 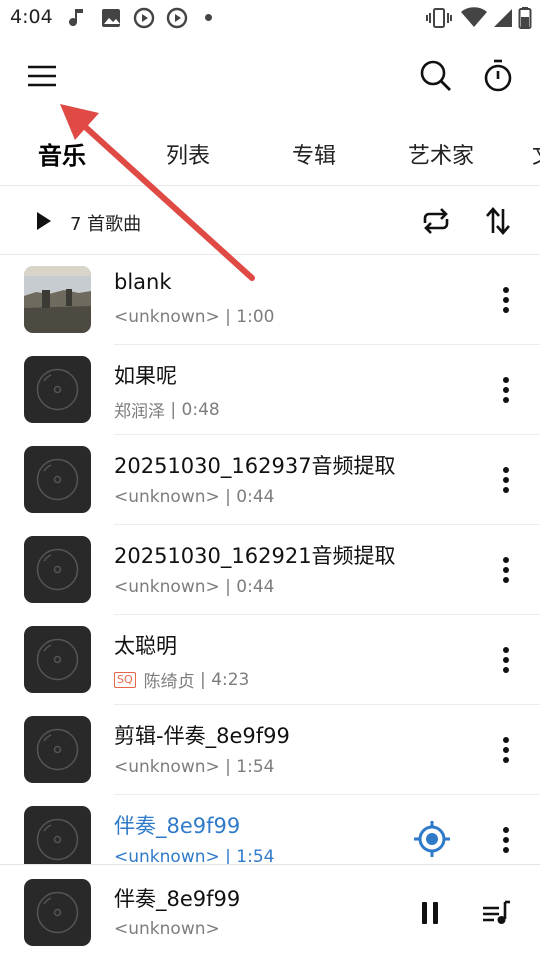 I want to click on song-duration: 1:00, so click(x=255, y=317).